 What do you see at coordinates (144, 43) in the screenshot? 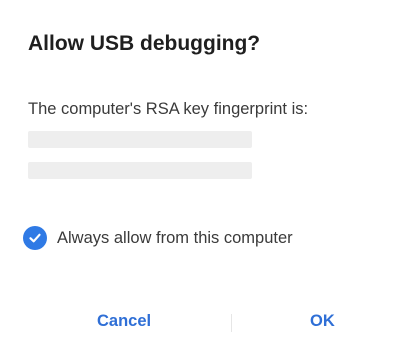
I see `dialog-title: Allow USB debugging?` at bounding box center [144, 43].